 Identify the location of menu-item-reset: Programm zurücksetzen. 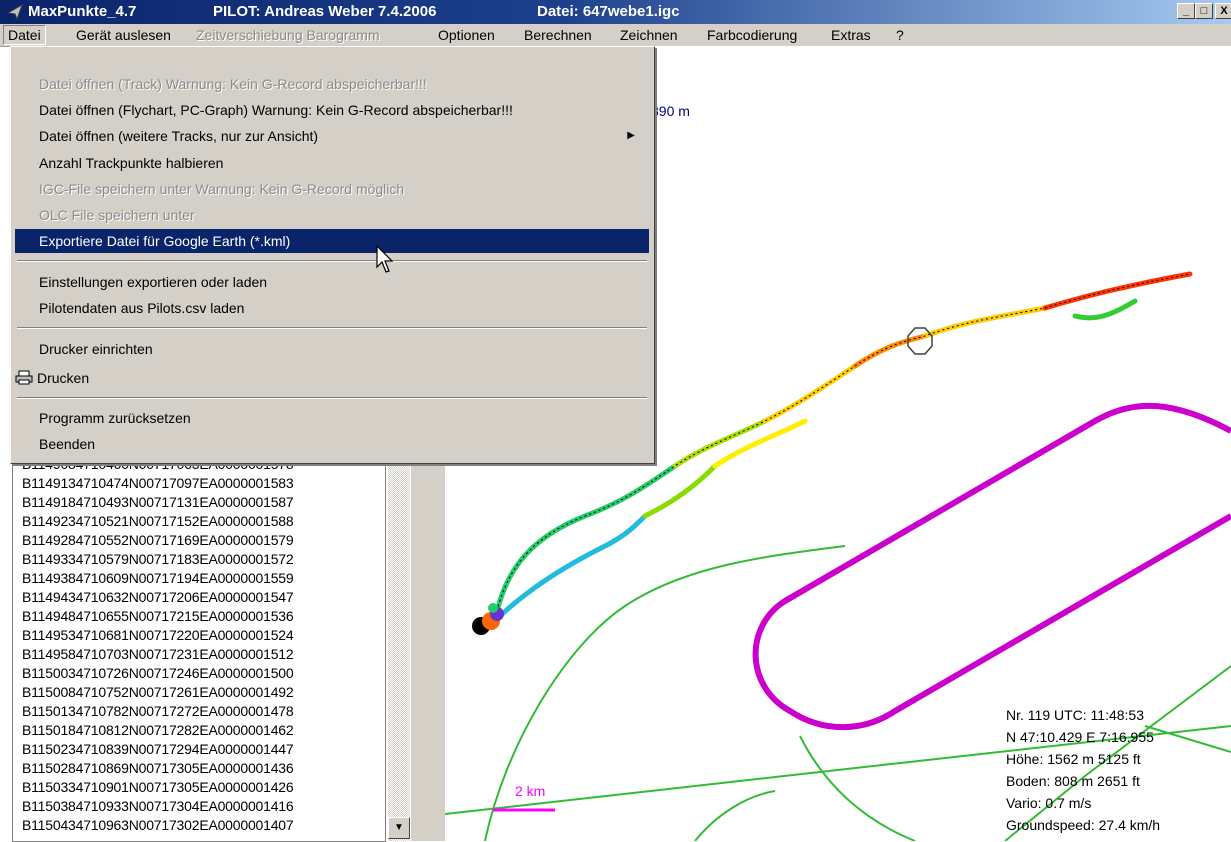
(332, 418).